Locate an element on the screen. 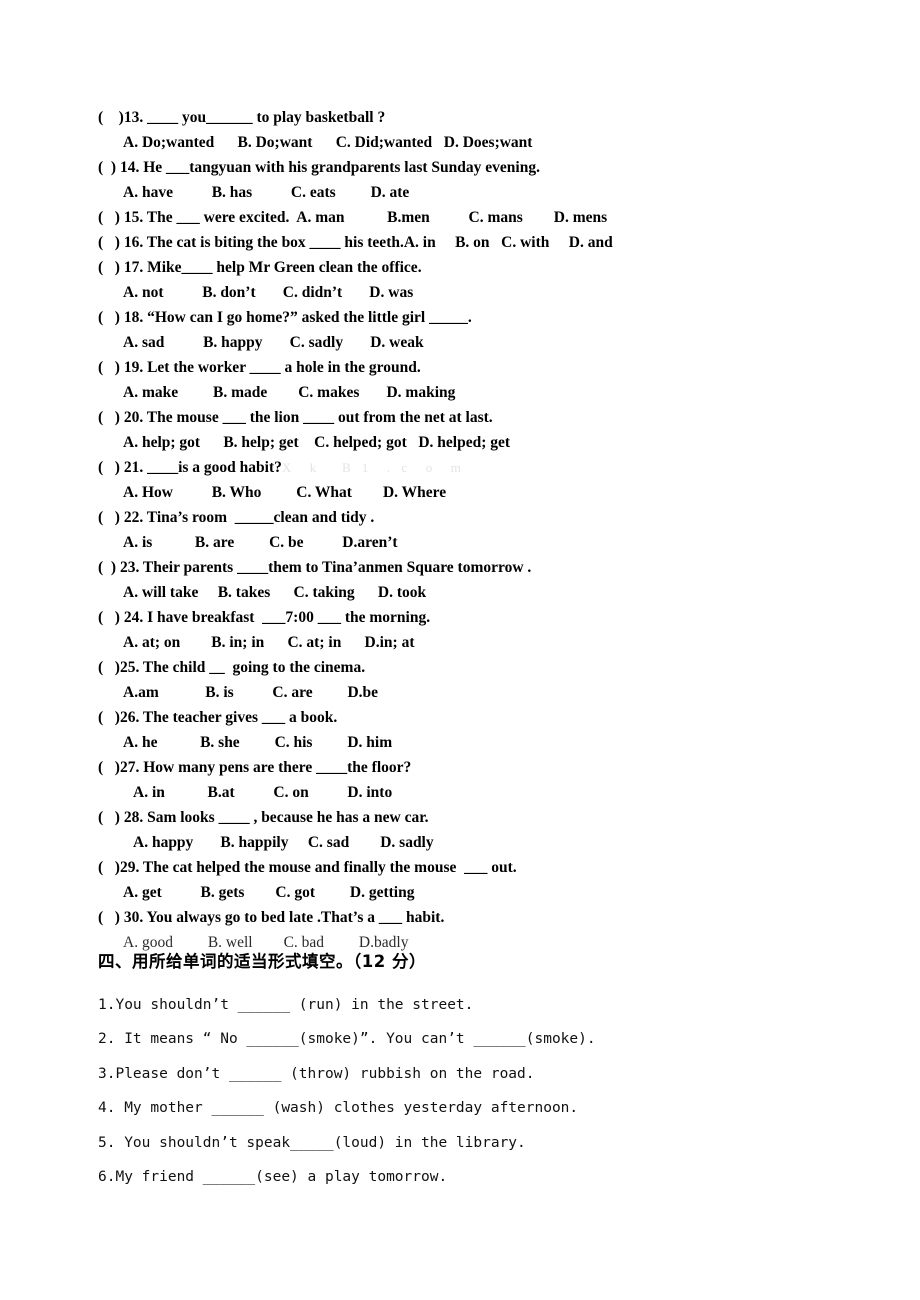 This screenshot has width=920, height=1300. question-options-17: A. not B. don’t C. didn’t D. was is located at coordinates (268, 292).